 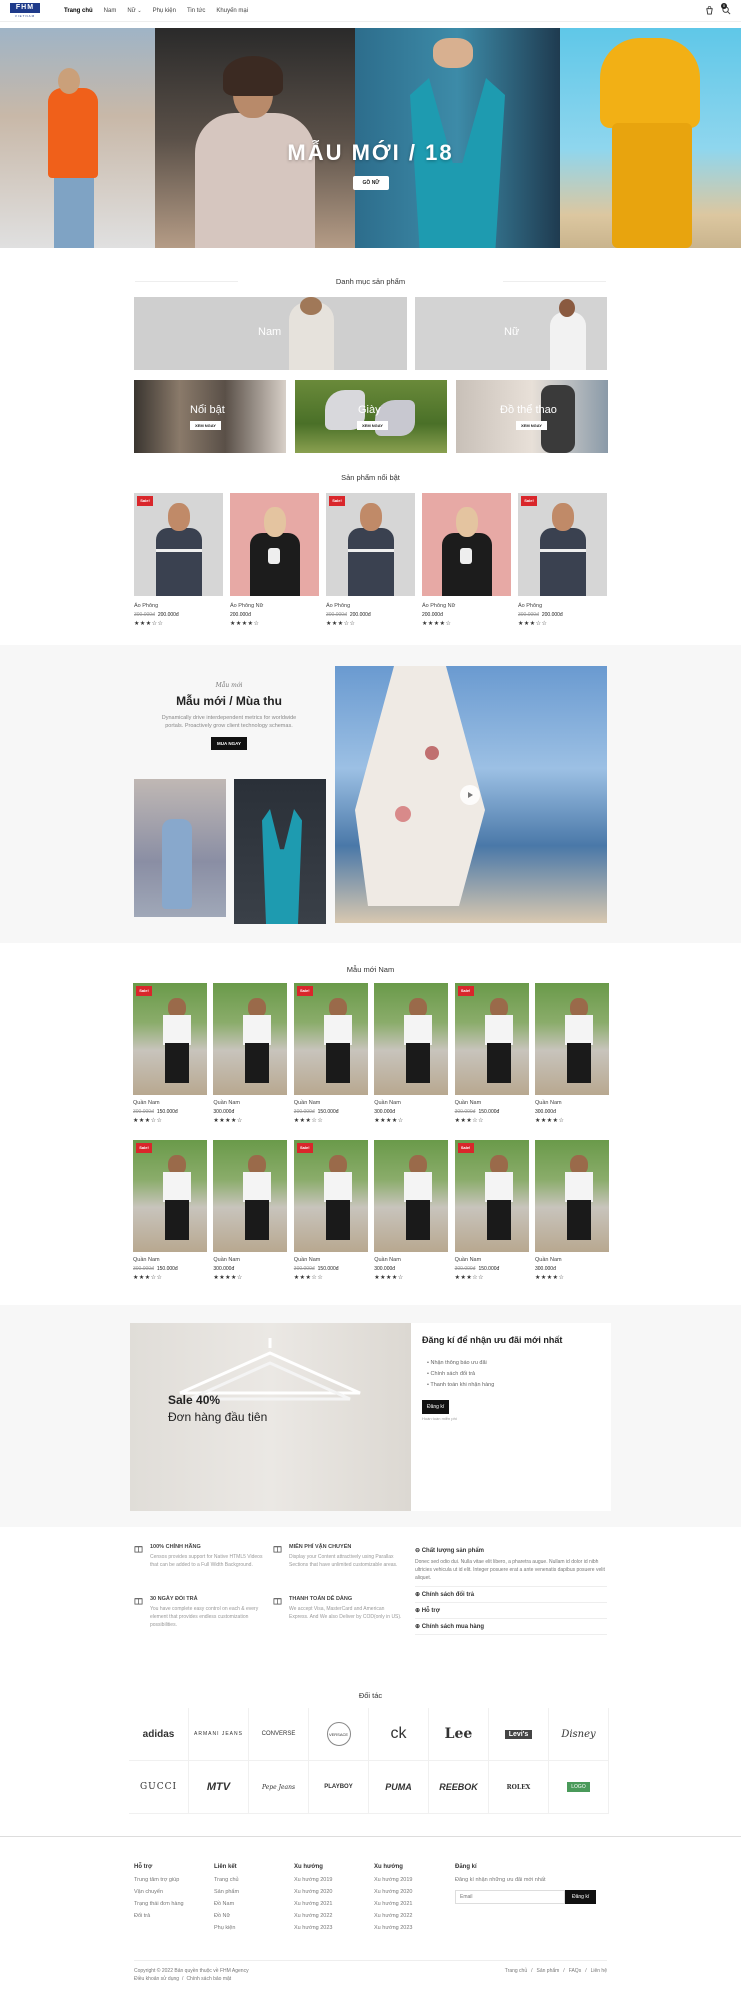 What do you see at coordinates (548, 1971) in the screenshot?
I see `footer-nav-link: Sản phẩm` at bounding box center [548, 1971].